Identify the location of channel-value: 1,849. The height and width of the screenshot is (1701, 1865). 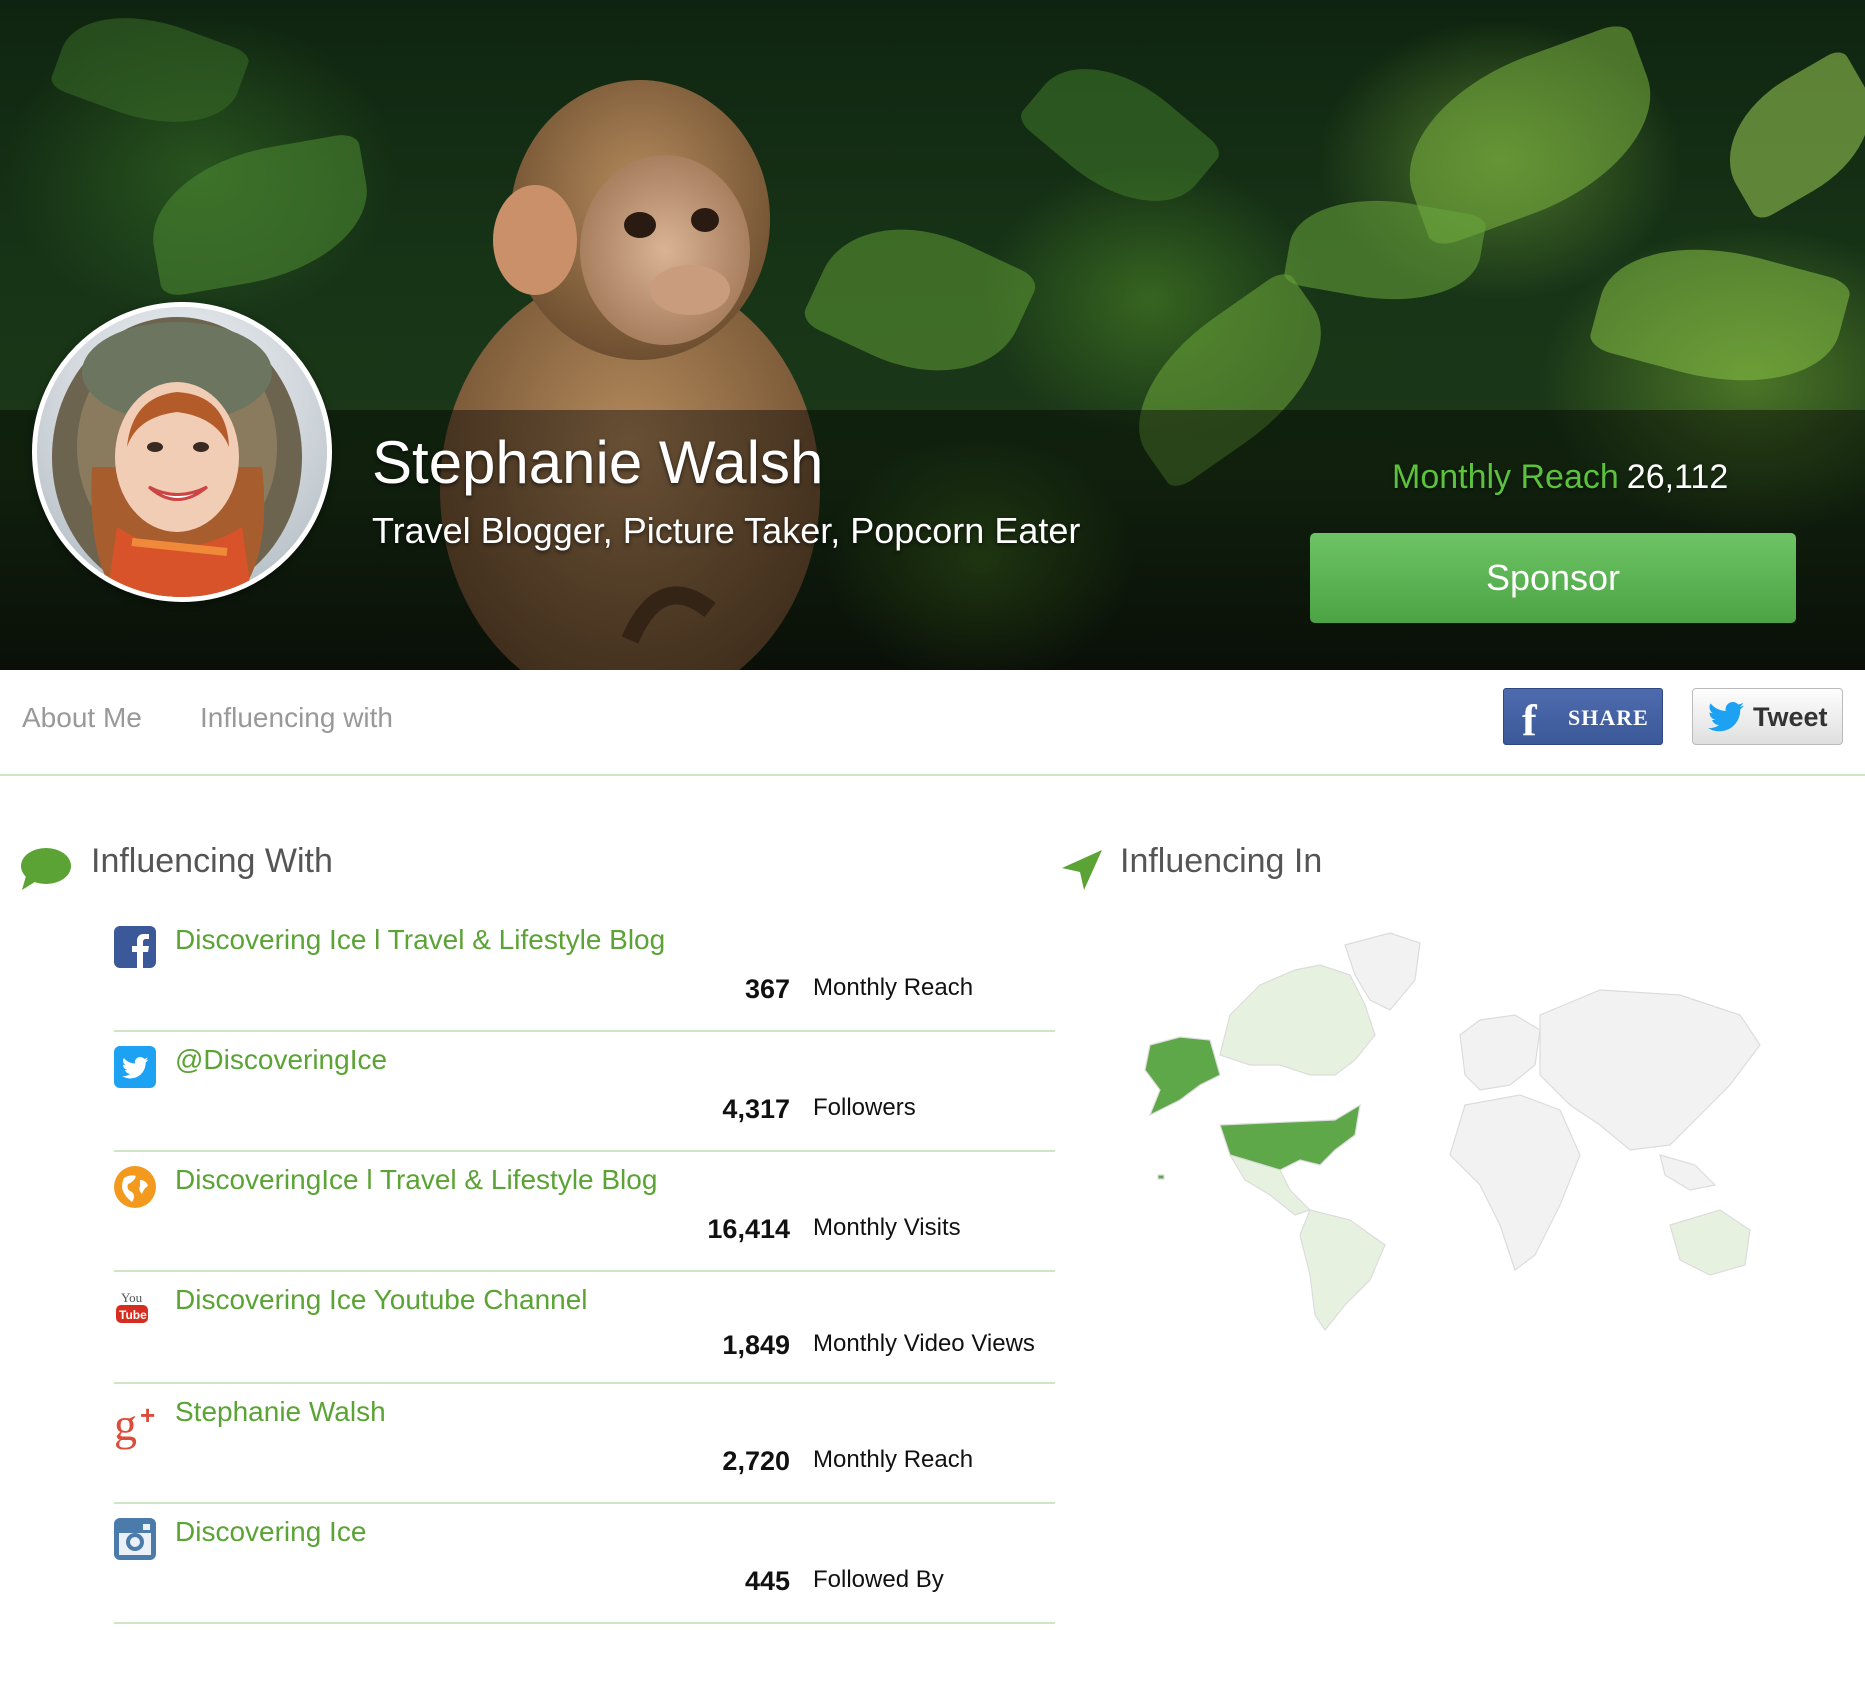
(756, 1345).